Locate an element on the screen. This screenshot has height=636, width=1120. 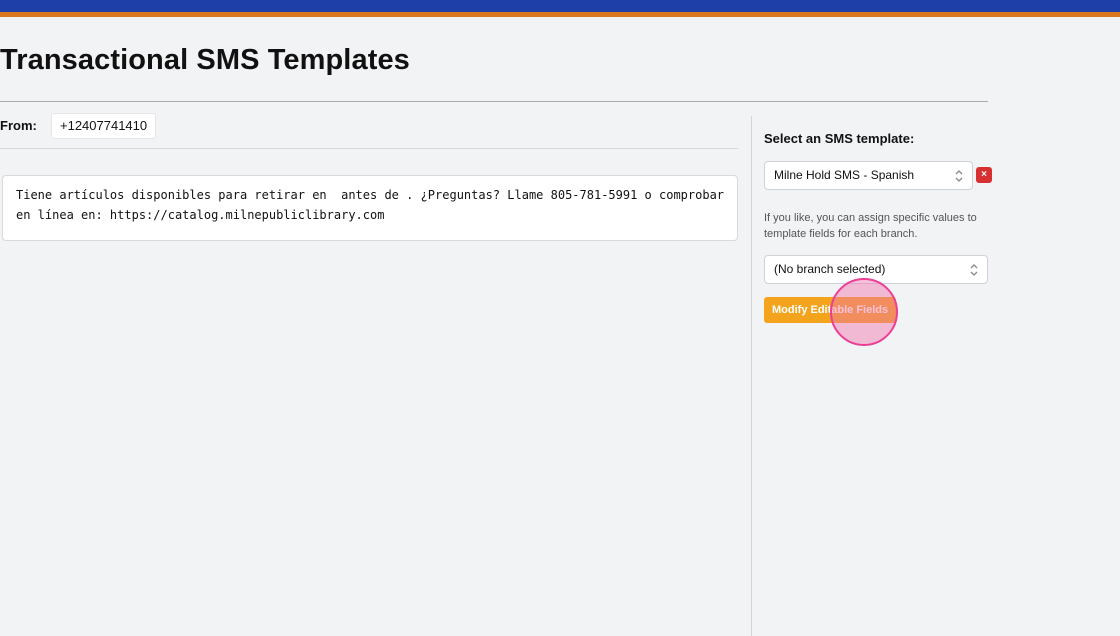
branch-select-value: (No branch selected) is located at coordinates (830, 269).